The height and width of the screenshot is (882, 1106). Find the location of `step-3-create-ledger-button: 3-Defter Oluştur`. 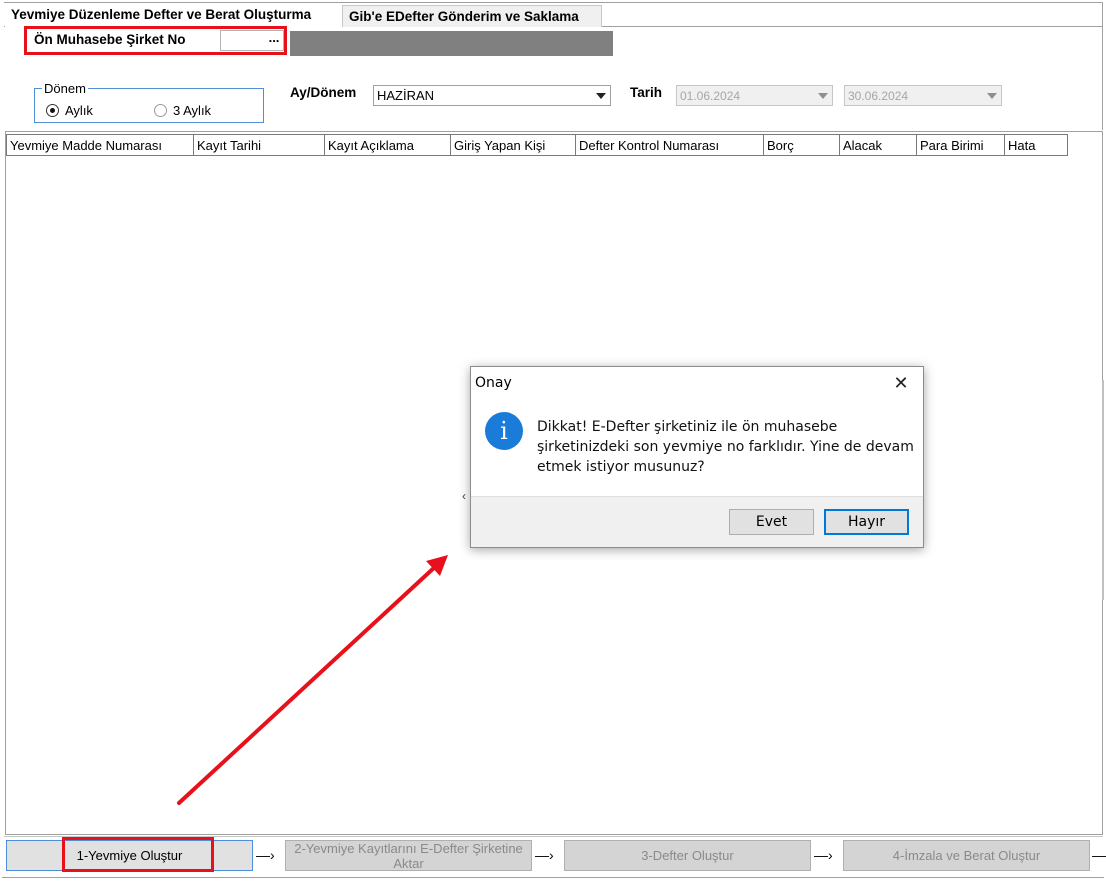

step-3-create-ledger-button: 3-Defter Oluştur is located at coordinates (687, 855).